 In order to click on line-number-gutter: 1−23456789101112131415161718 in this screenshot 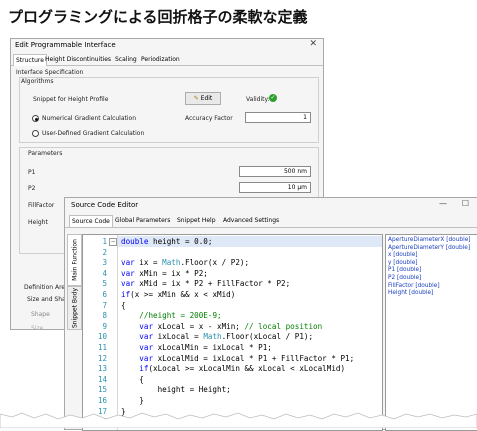, I will do `click(100, 332)`.